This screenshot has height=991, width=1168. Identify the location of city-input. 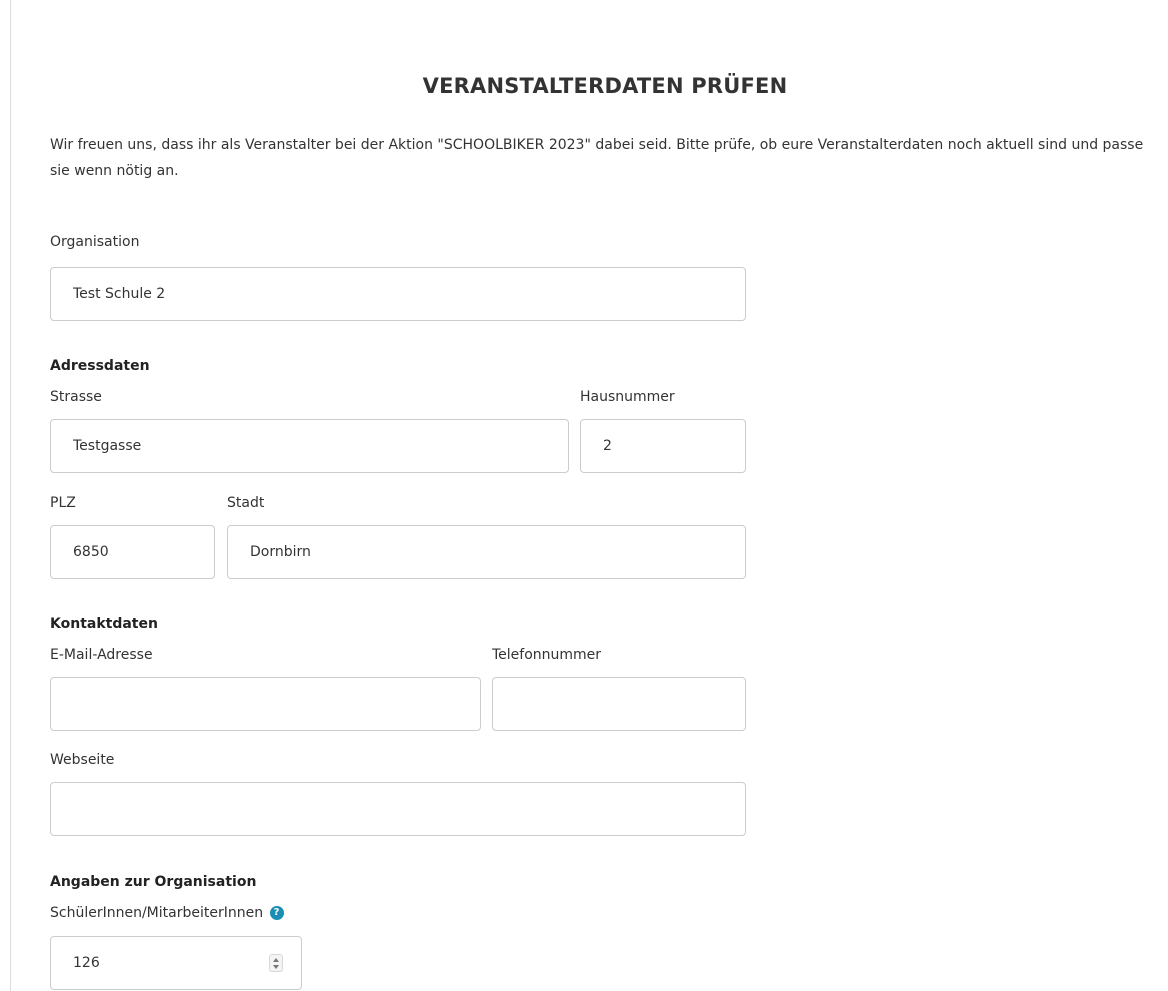
(486, 552).